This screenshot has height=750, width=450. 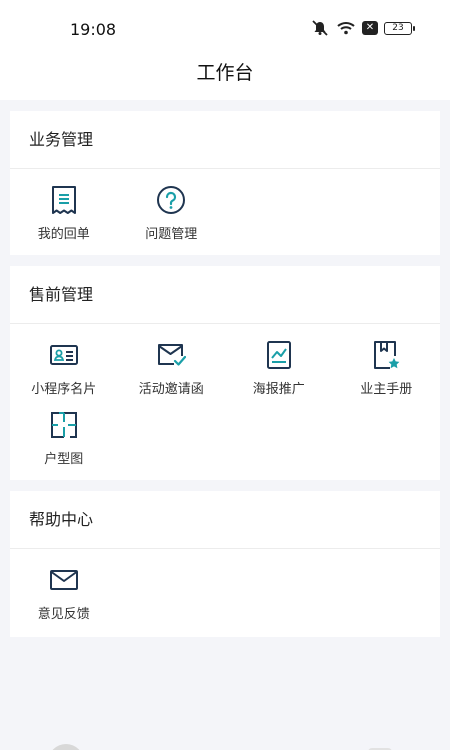 I want to click on invitation-envelope-icon, so click(x=171, y=355).